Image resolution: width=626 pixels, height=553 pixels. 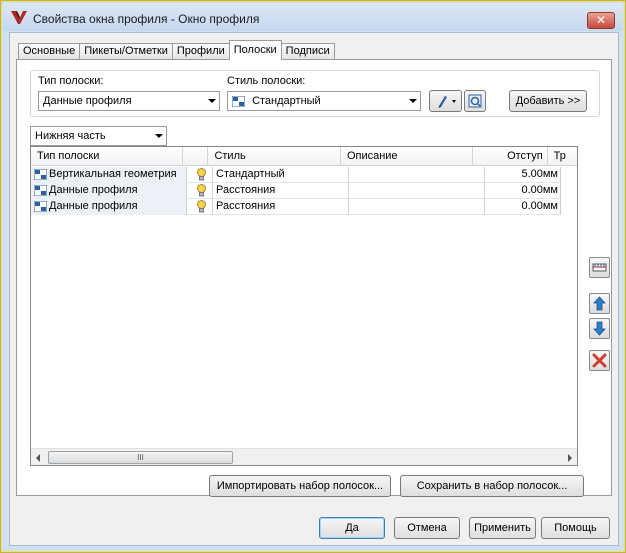 What do you see at coordinates (196, 156) in the screenshot?
I see `column-header-visibility` at bounding box center [196, 156].